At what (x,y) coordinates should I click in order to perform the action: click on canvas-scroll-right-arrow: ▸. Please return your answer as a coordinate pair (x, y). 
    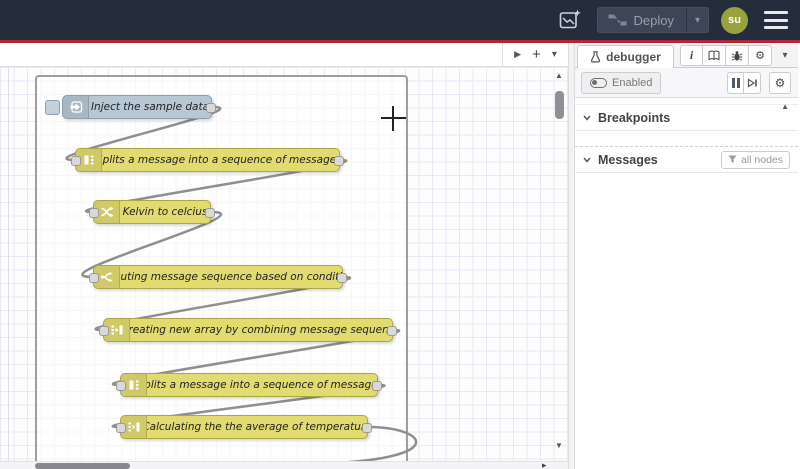
    Looking at the image, I should click on (544, 464).